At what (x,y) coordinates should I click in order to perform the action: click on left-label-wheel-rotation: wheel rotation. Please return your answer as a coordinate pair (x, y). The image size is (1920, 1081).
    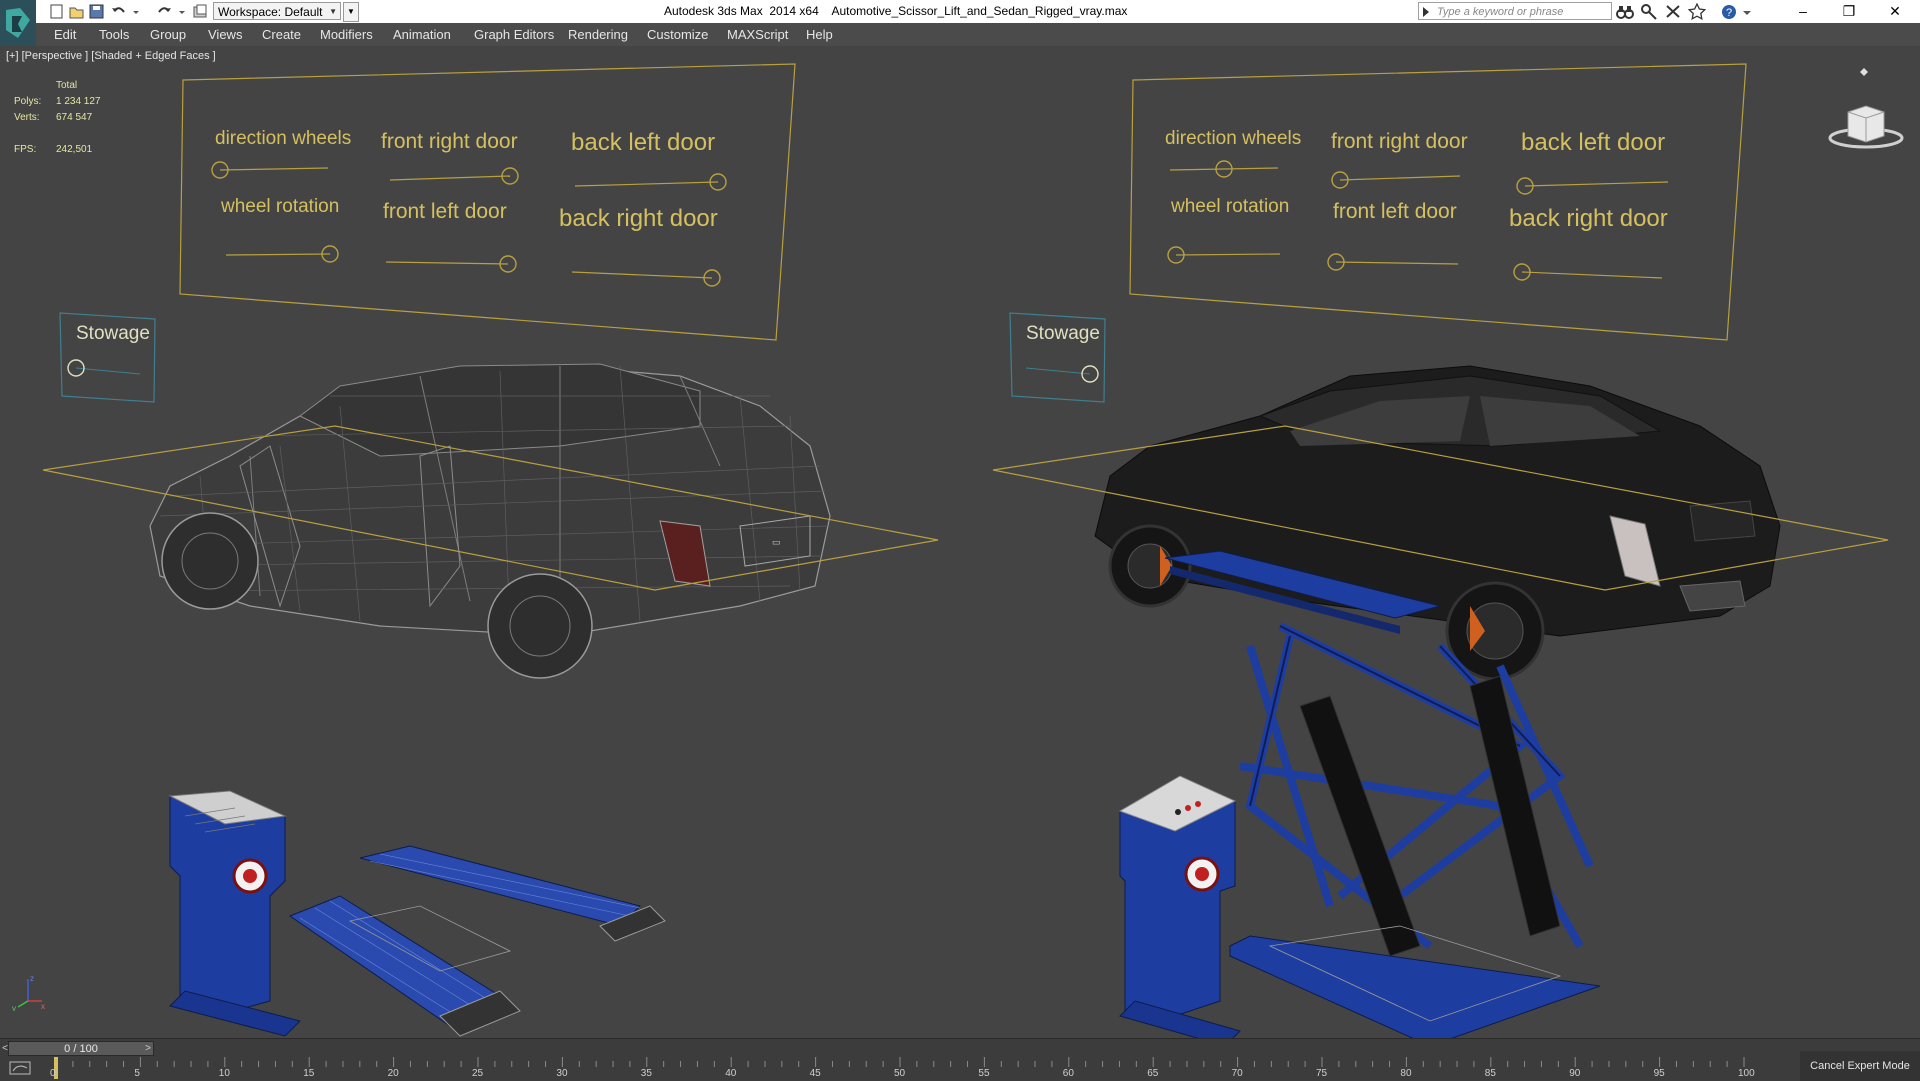
    Looking at the image, I should click on (279, 206).